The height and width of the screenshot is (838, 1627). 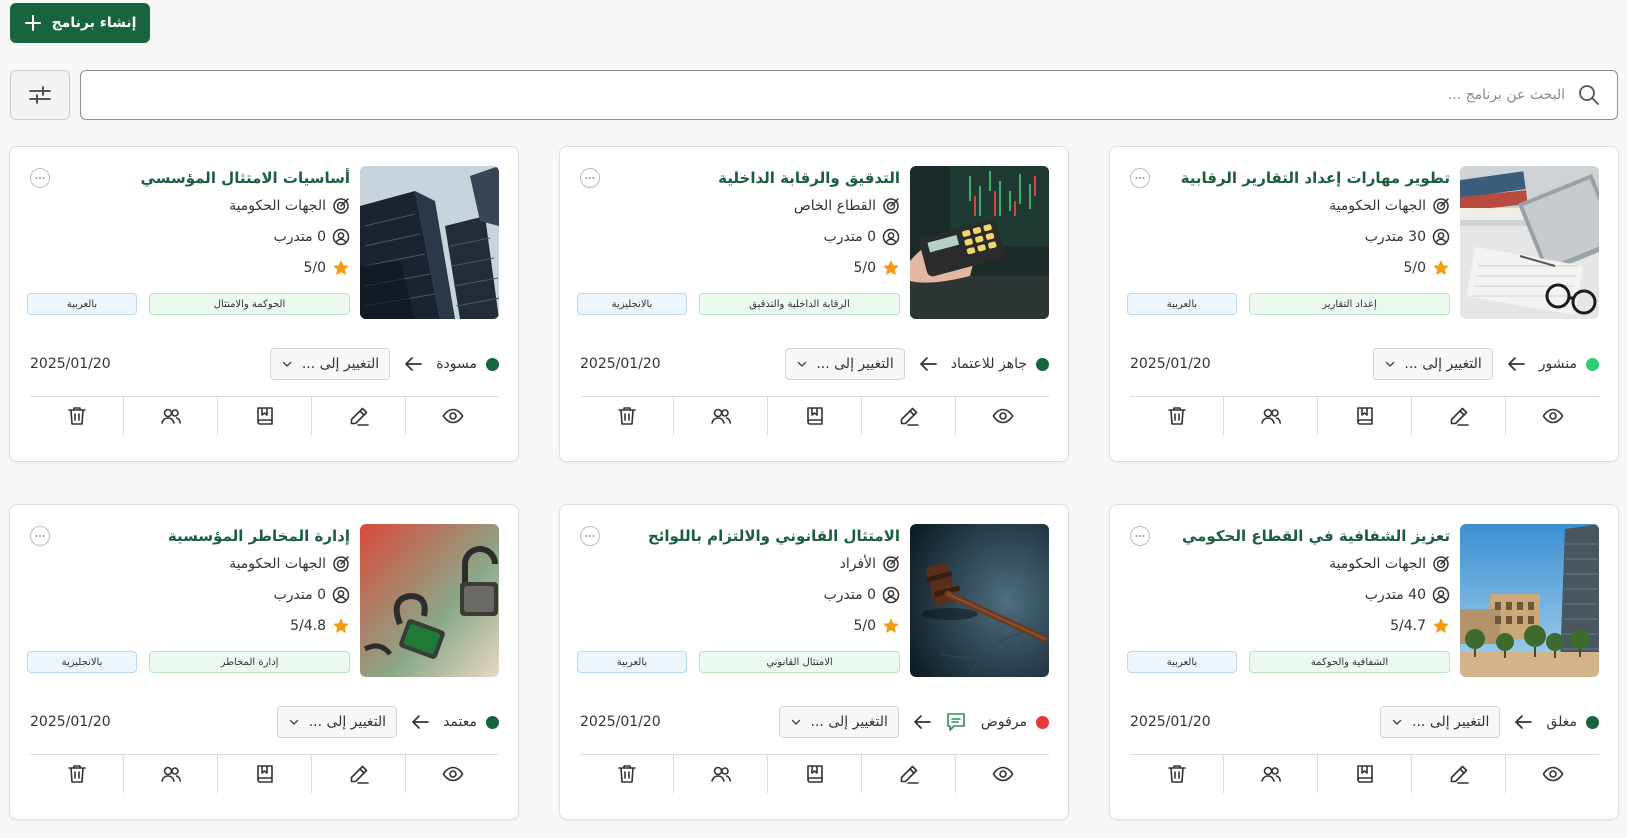 I want to click on rating-row: 5/0, so click(x=740, y=267).